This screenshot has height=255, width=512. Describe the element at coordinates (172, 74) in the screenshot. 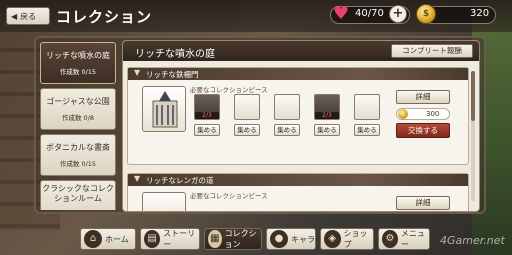

I see `card-title: リッチな鉄柵門` at that location.